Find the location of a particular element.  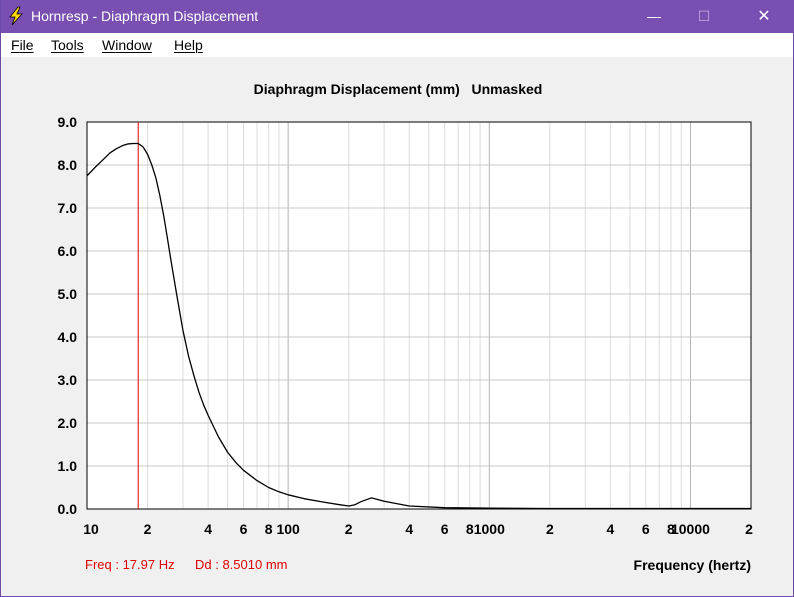

menu-bar: File Tools Window Help is located at coordinates (397, 45).